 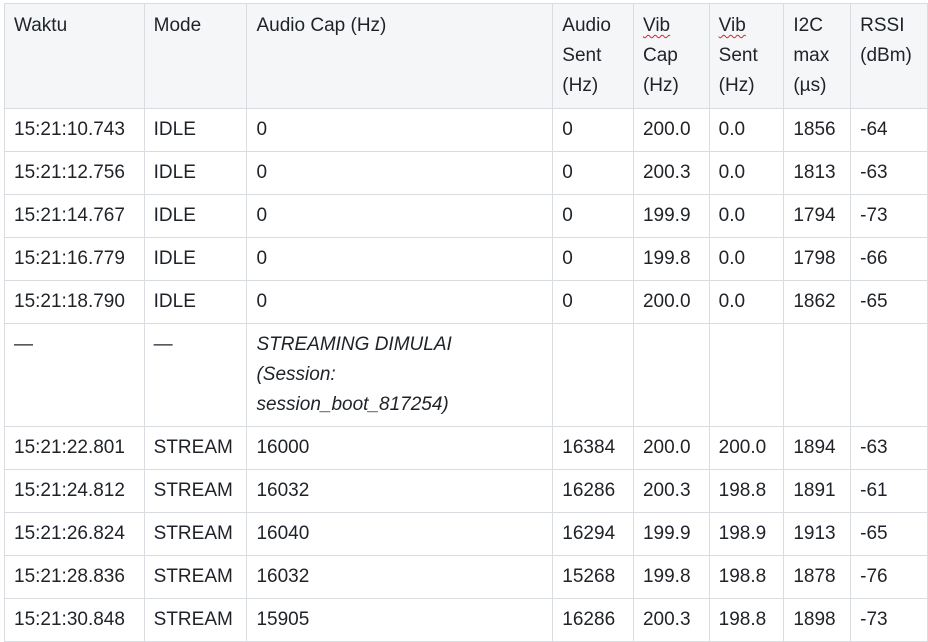 What do you see at coordinates (593, 448) in the screenshot?
I see `cell-audio-sent: 16384` at bounding box center [593, 448].